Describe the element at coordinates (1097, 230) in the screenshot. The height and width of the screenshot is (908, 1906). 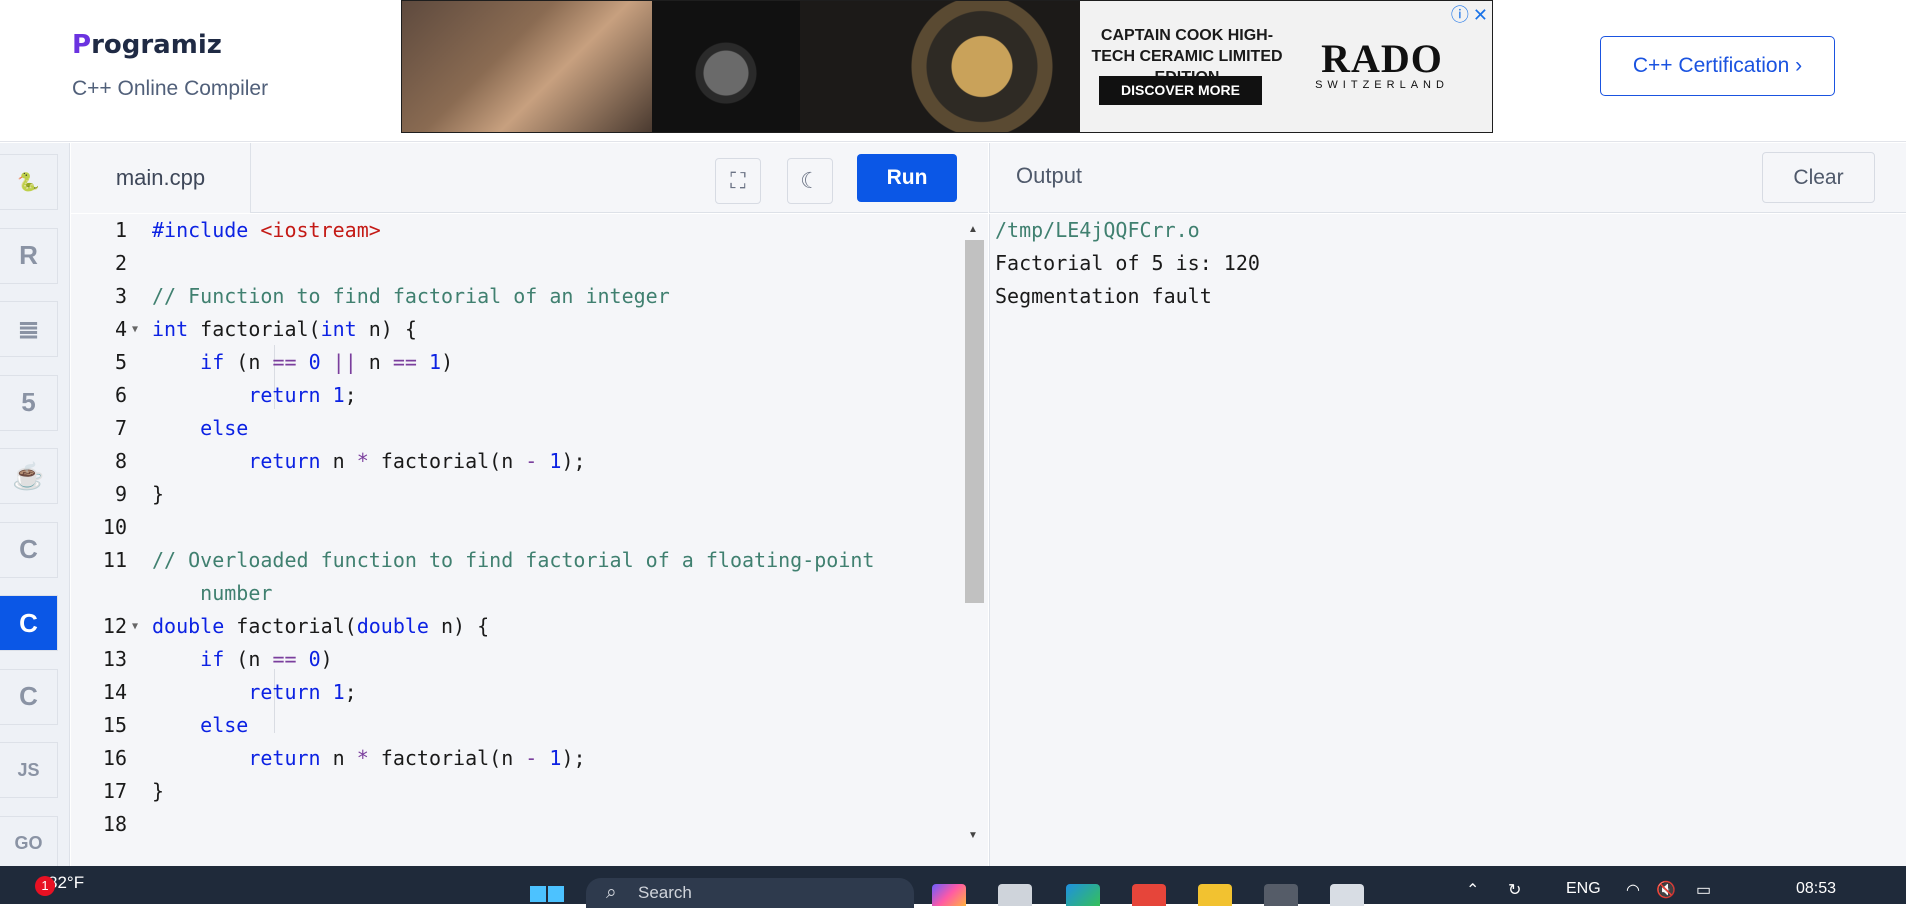
I see `output-line: /tmp/LE4jQQFCrr.o` at that location.